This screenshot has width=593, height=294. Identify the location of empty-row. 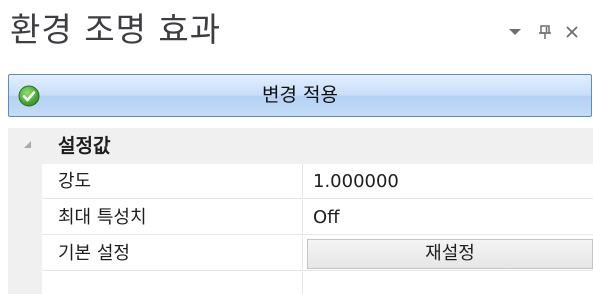
(300, 283).